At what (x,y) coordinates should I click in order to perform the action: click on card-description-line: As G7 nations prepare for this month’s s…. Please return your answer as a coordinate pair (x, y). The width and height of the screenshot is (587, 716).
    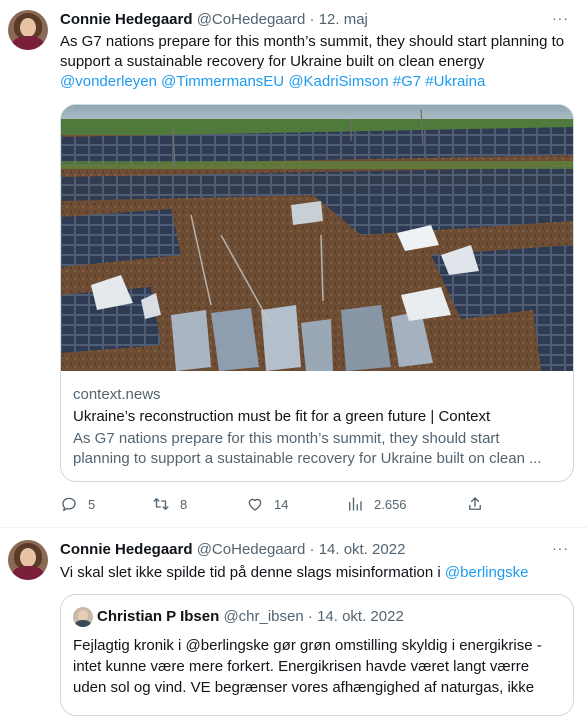
    Looking at the image, I should click on (286, 438).